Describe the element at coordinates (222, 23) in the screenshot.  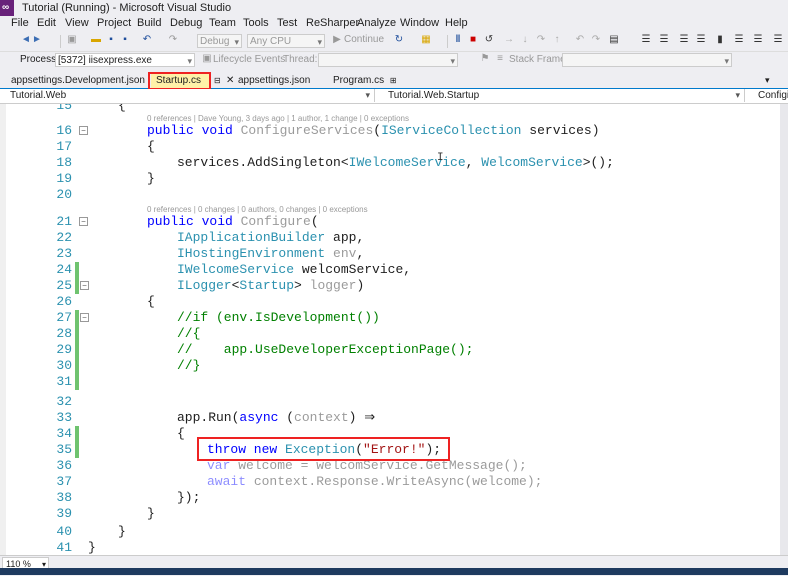
I see `menu-team: Team` at that location.